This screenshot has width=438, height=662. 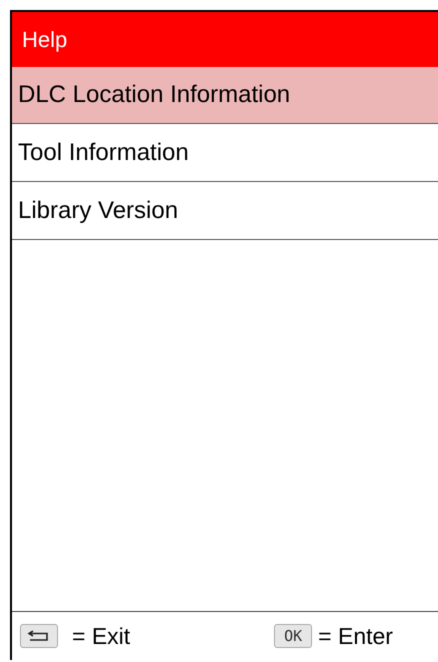 What do you see at coordinates (39, 636) in the screenshot?
I see `back-key-icon` at bounding box center [39, 636].